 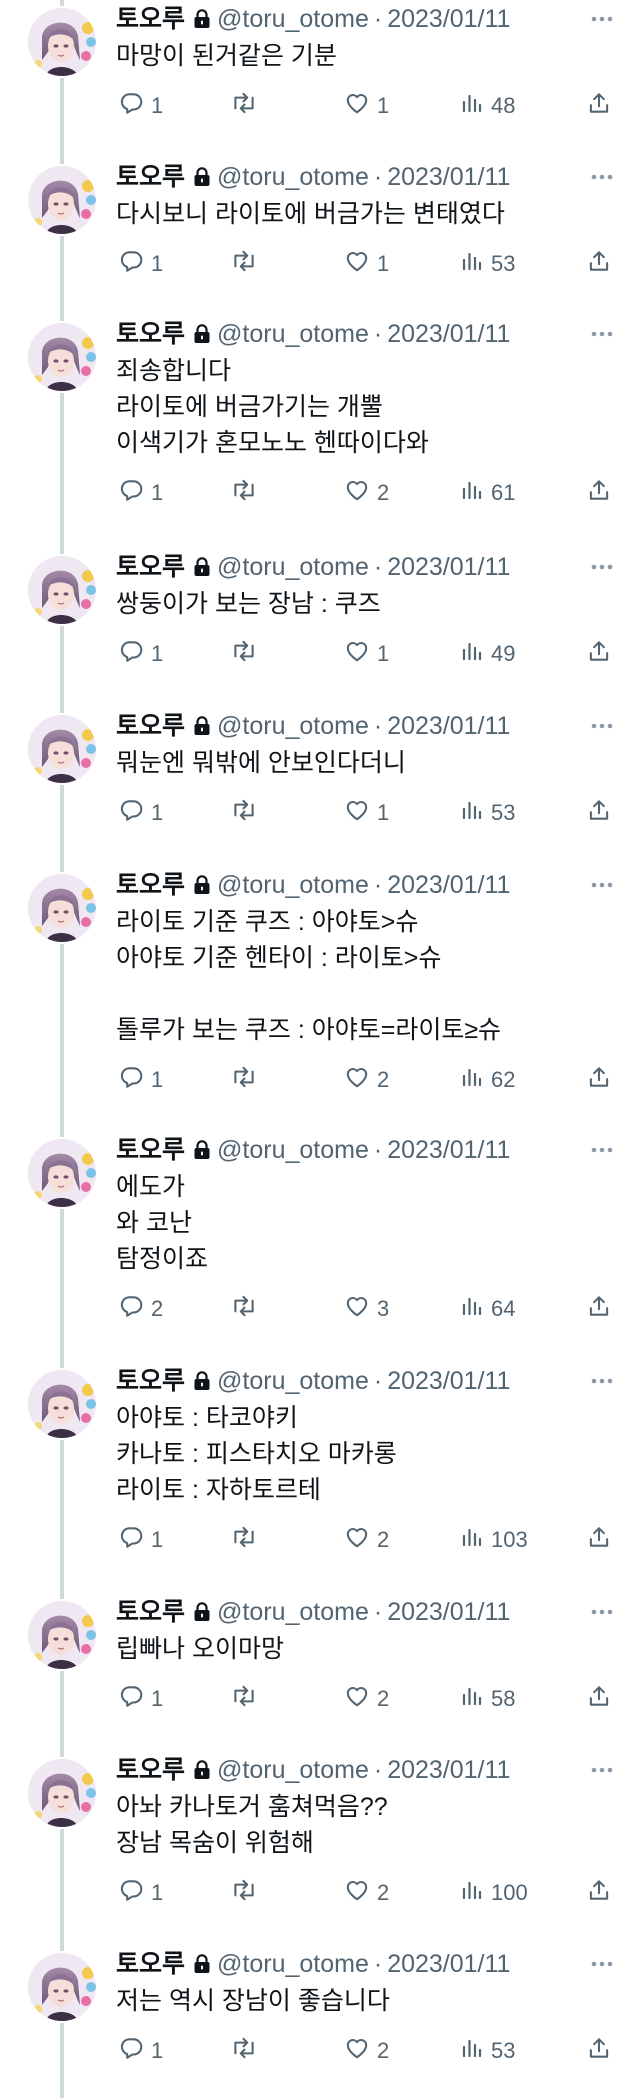 What do you see at coordinates (487, 106) in the screenshot?
I see `views-button: 48` at bounding box center [487, 106].